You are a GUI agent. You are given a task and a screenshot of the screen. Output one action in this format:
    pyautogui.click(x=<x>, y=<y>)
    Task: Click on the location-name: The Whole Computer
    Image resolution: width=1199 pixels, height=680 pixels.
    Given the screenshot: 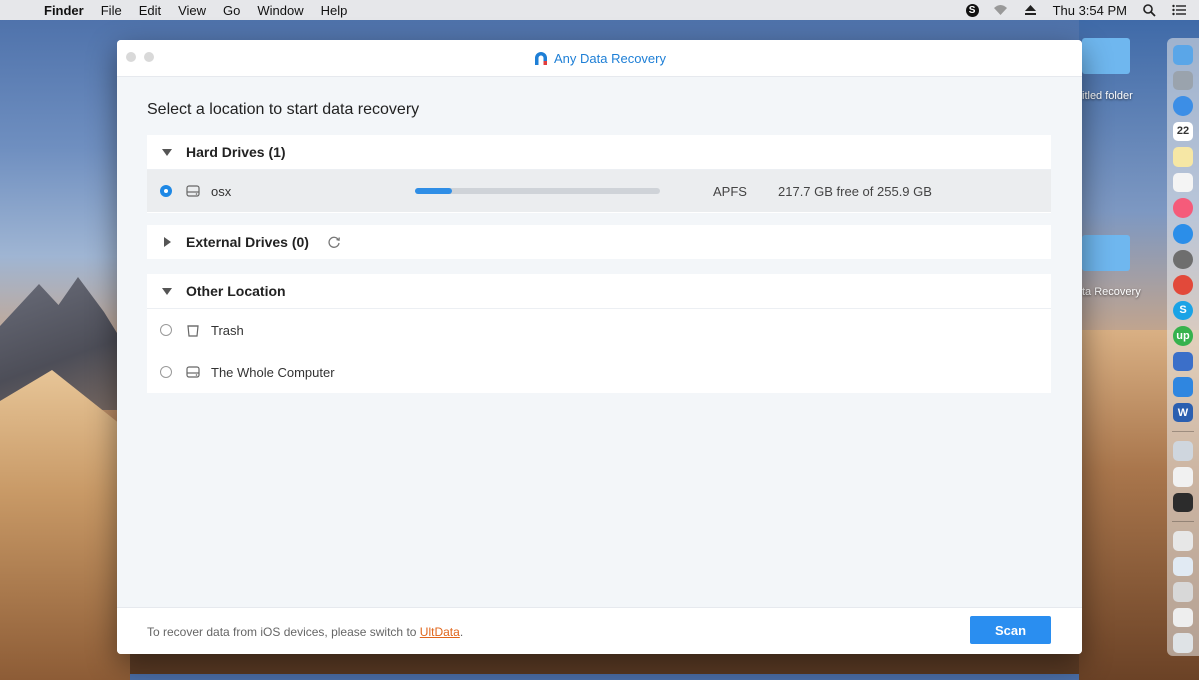 What is the action you would take?
    pyautogui.click(x=273, y=372)
    